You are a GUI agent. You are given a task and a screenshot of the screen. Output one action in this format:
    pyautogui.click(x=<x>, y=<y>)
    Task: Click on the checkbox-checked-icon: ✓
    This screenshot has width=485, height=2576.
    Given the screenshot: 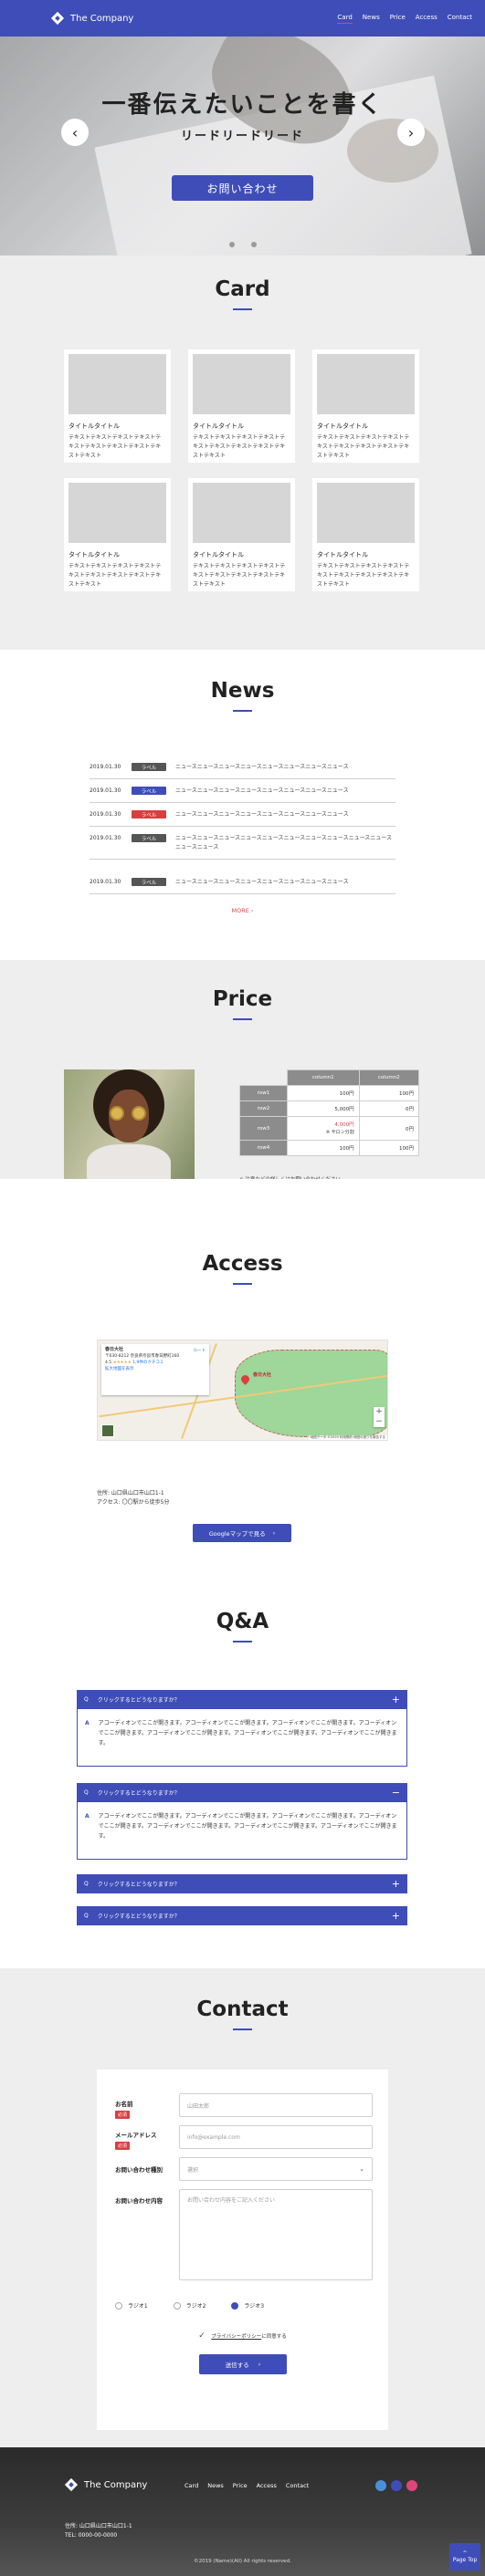 What is the action you would take?
    pyautogui.click(x=202, y=2336)
    